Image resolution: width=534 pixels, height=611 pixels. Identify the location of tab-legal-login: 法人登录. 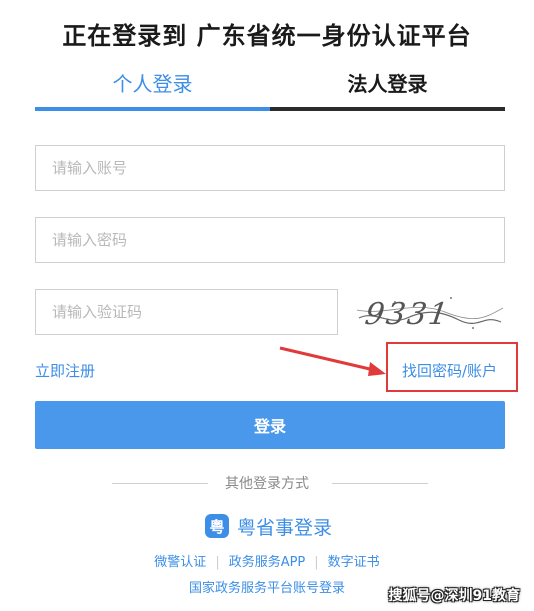
(387, 84).